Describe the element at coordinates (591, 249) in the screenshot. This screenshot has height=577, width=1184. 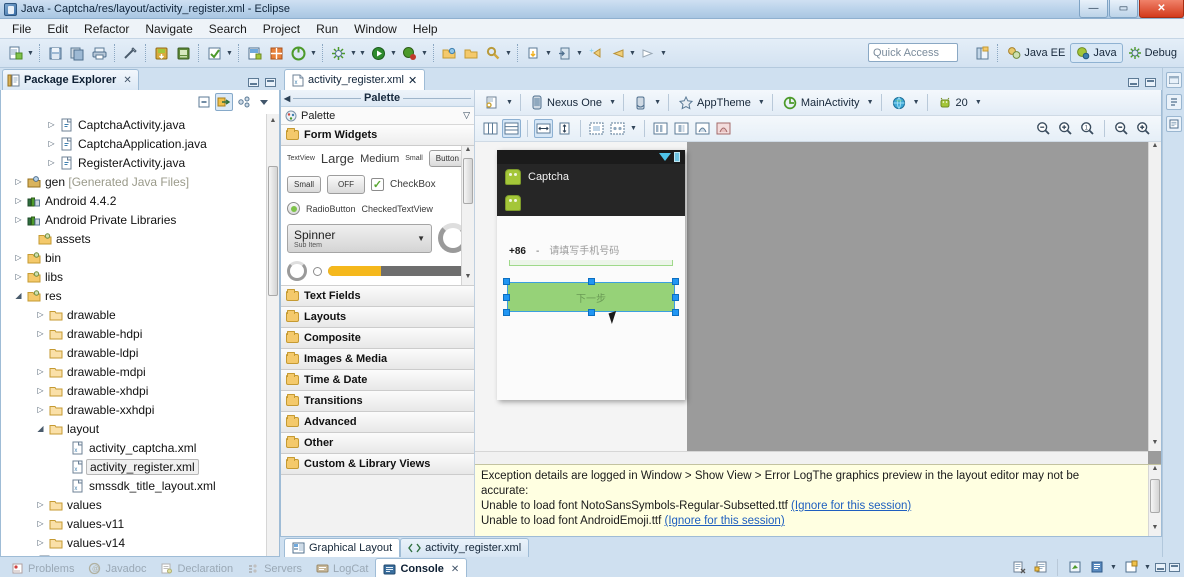
I see `phone-number-field: +86 - 请填写手机号码` at that location.